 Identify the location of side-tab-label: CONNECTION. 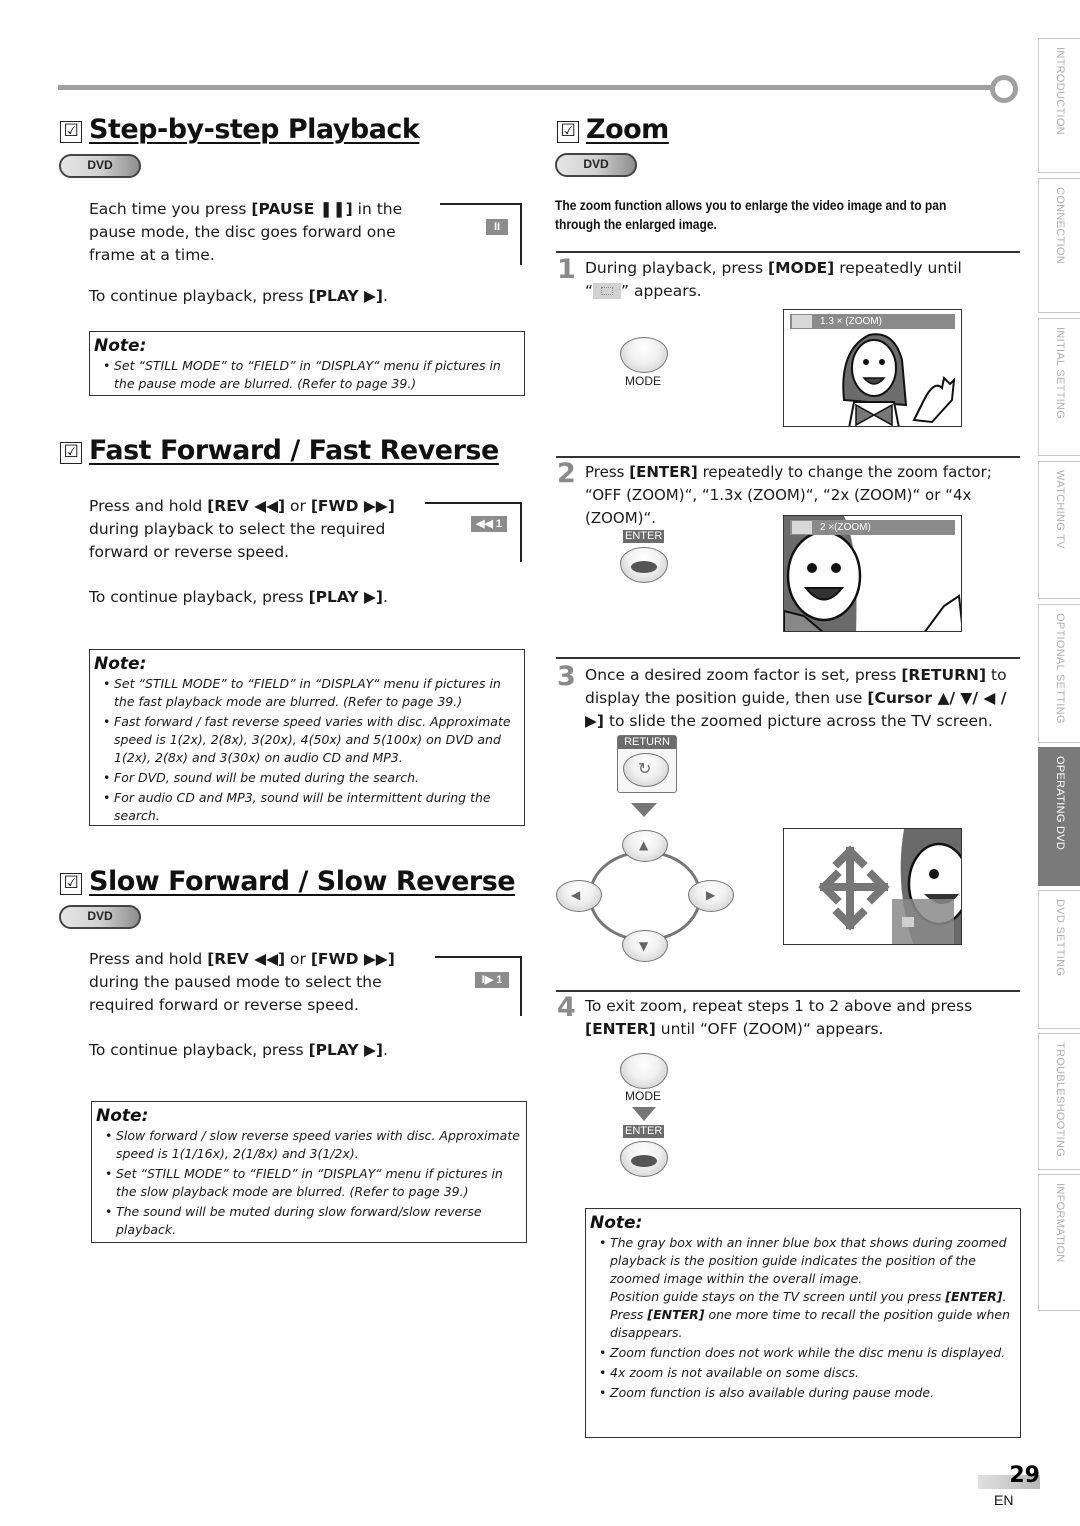
(1059, 225).